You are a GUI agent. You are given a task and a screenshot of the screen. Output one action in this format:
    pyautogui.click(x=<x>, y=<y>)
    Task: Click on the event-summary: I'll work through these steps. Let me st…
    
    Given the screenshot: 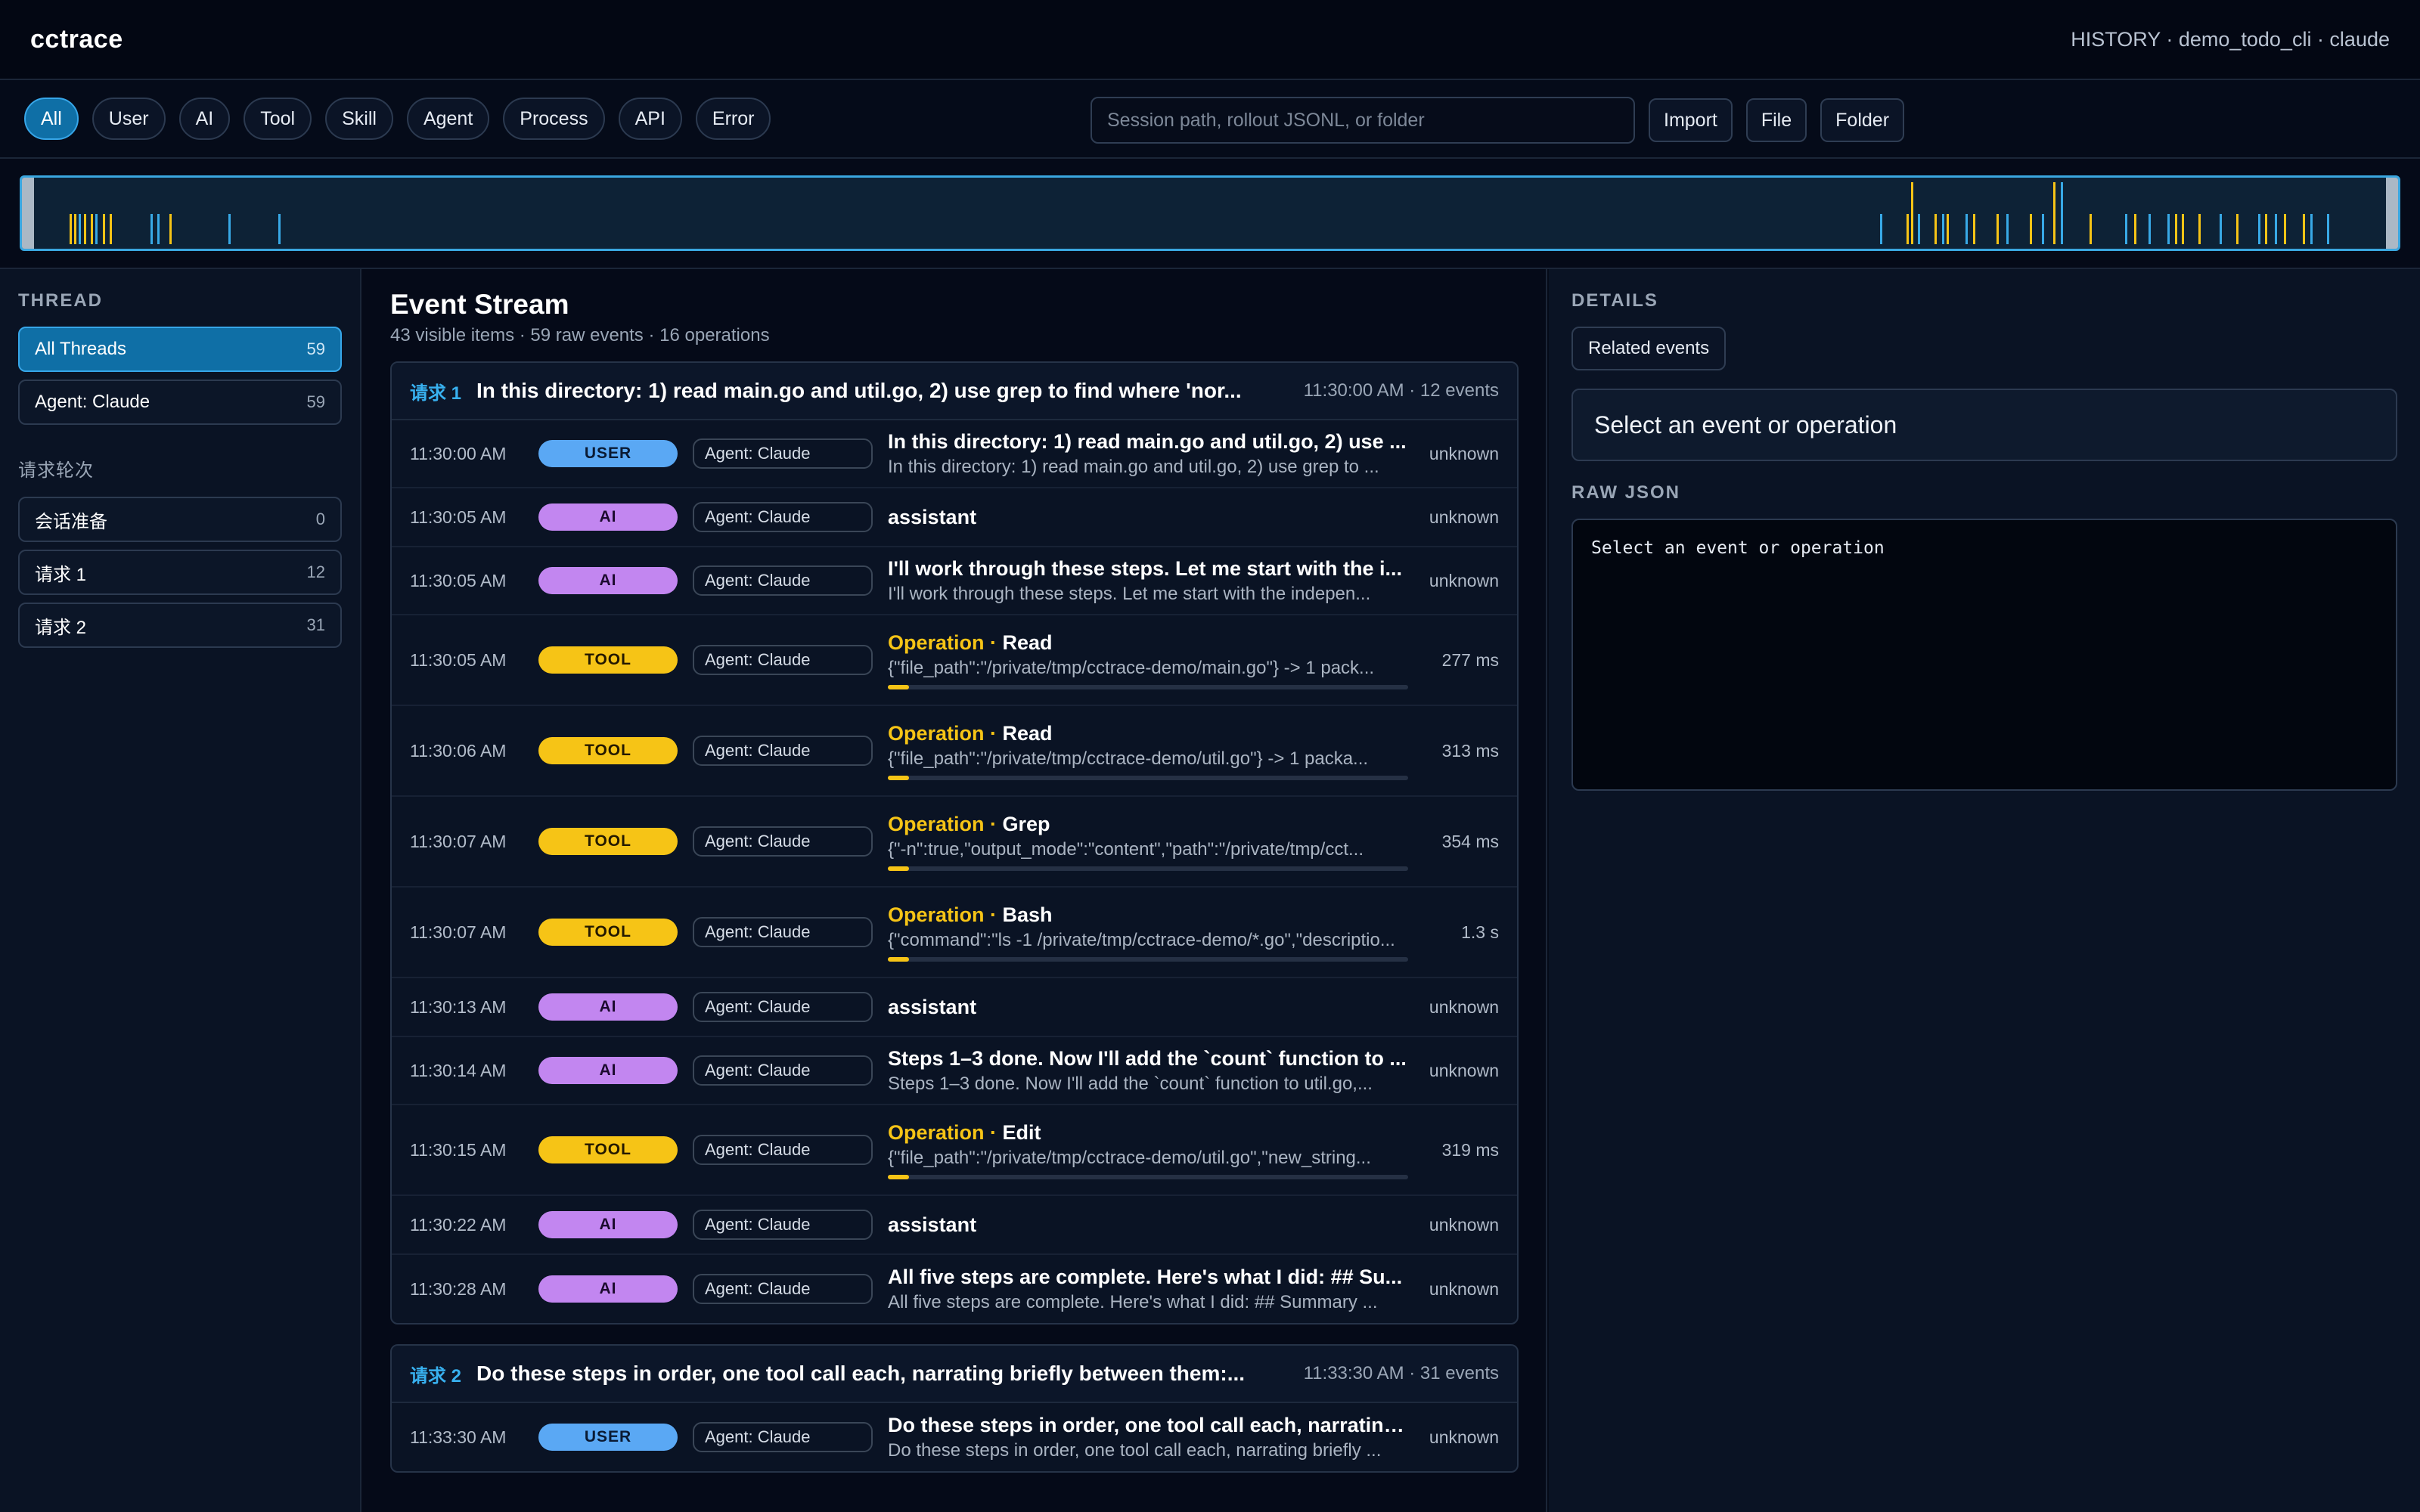 What is the action you would take?
    pyautogui.click(x=1129, y=593)
    